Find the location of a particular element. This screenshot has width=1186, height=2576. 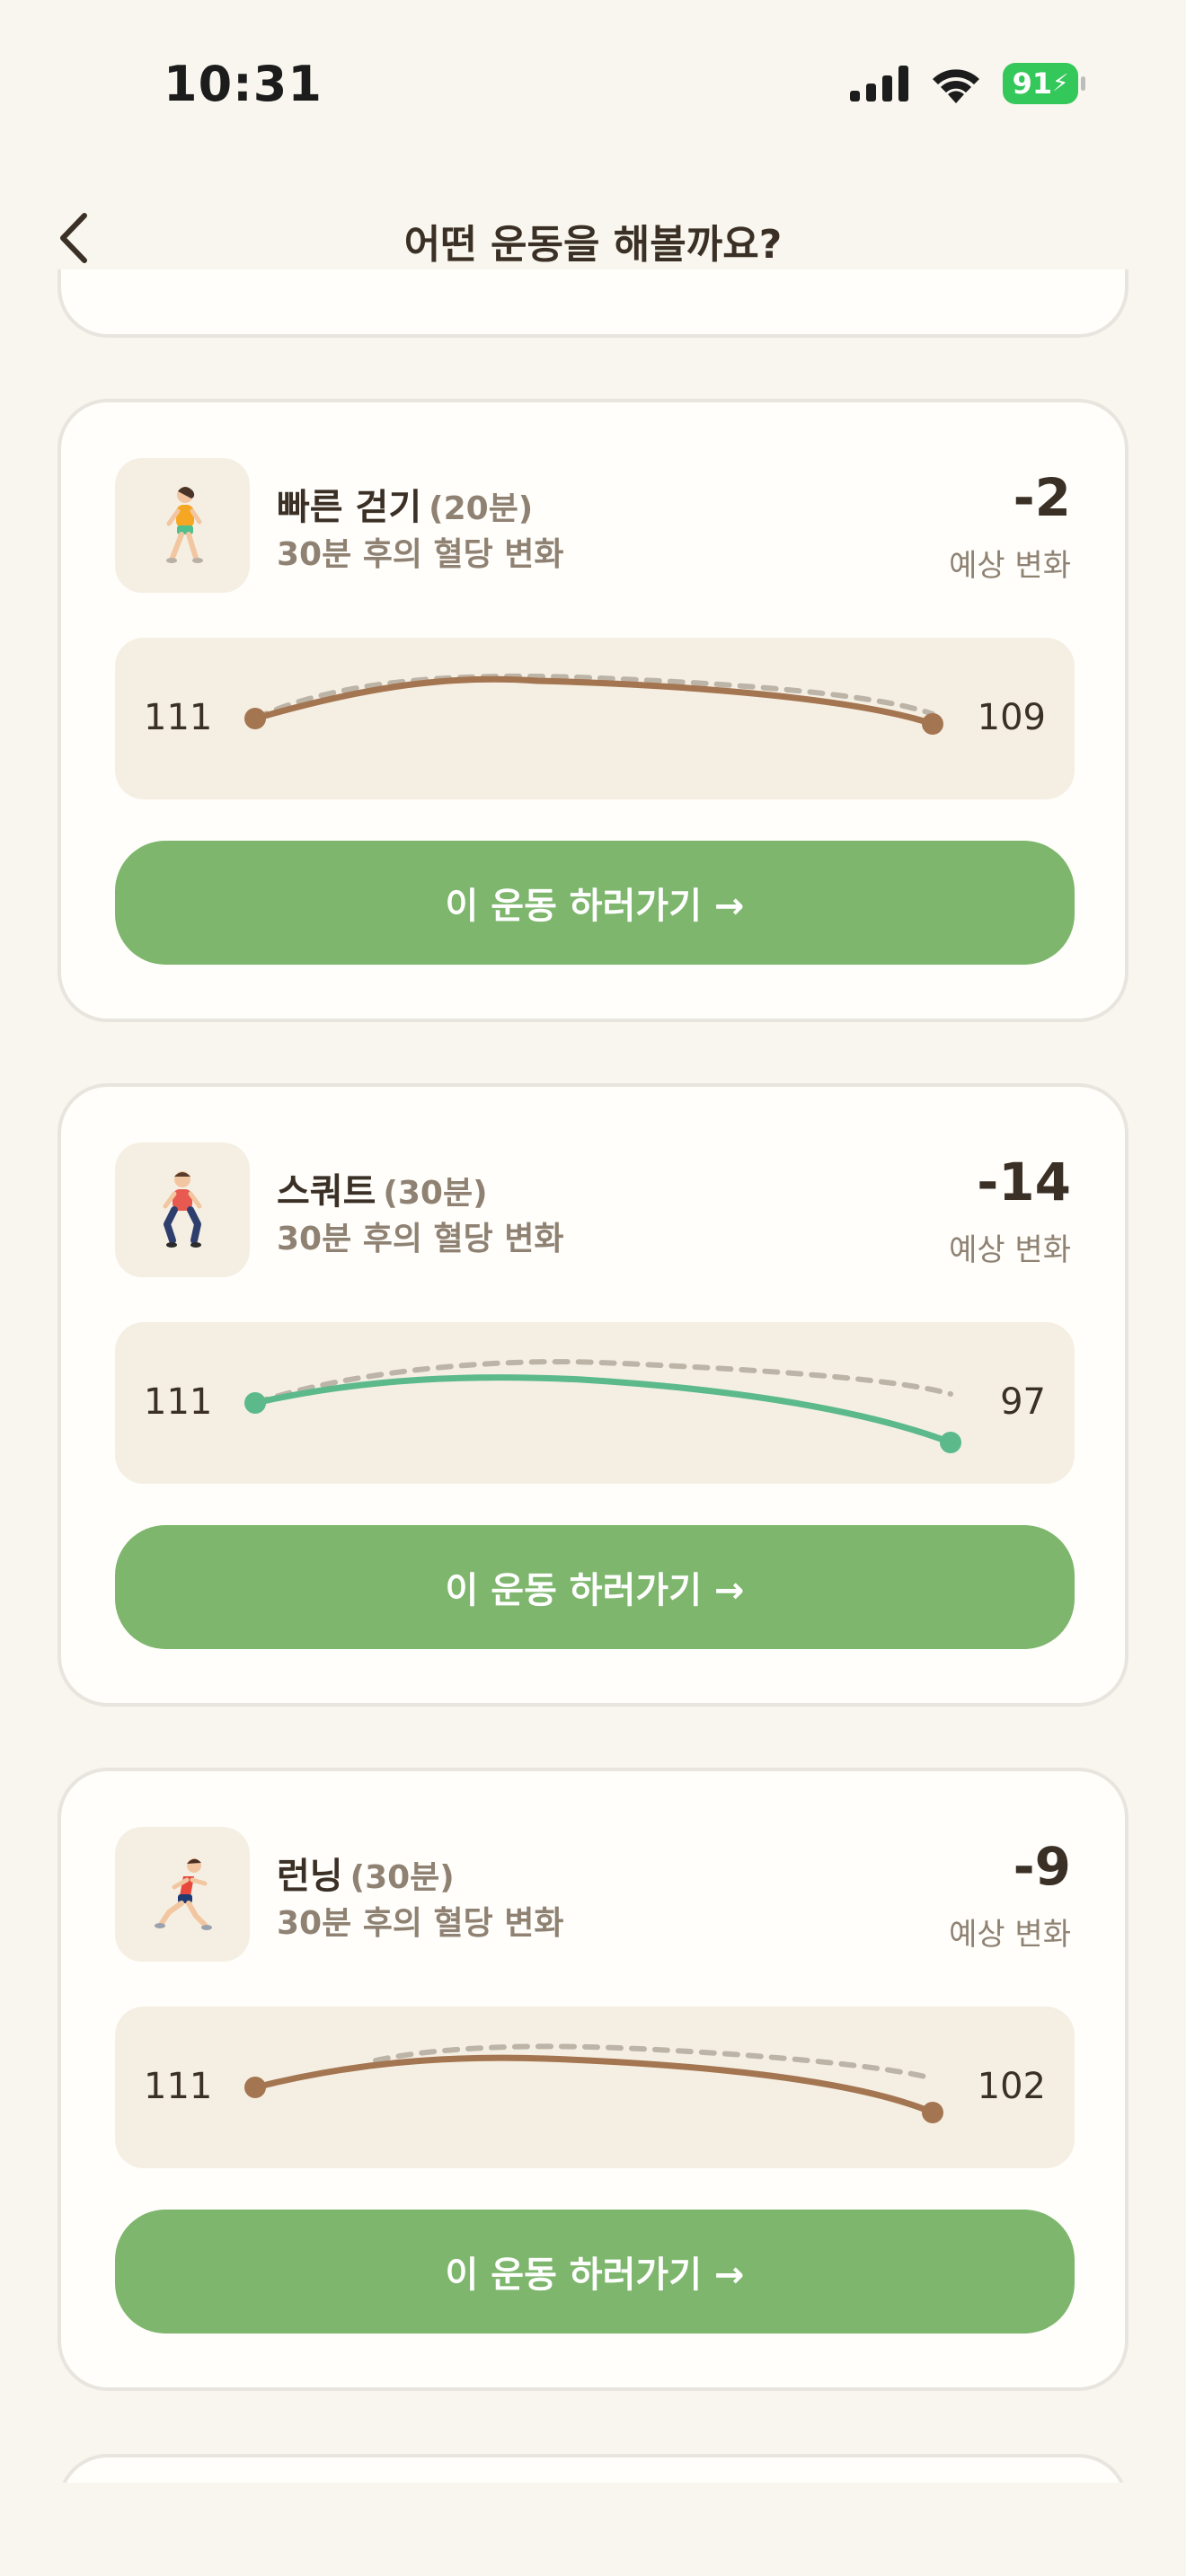

running-person-icon is located at coordinates (183, 1894).